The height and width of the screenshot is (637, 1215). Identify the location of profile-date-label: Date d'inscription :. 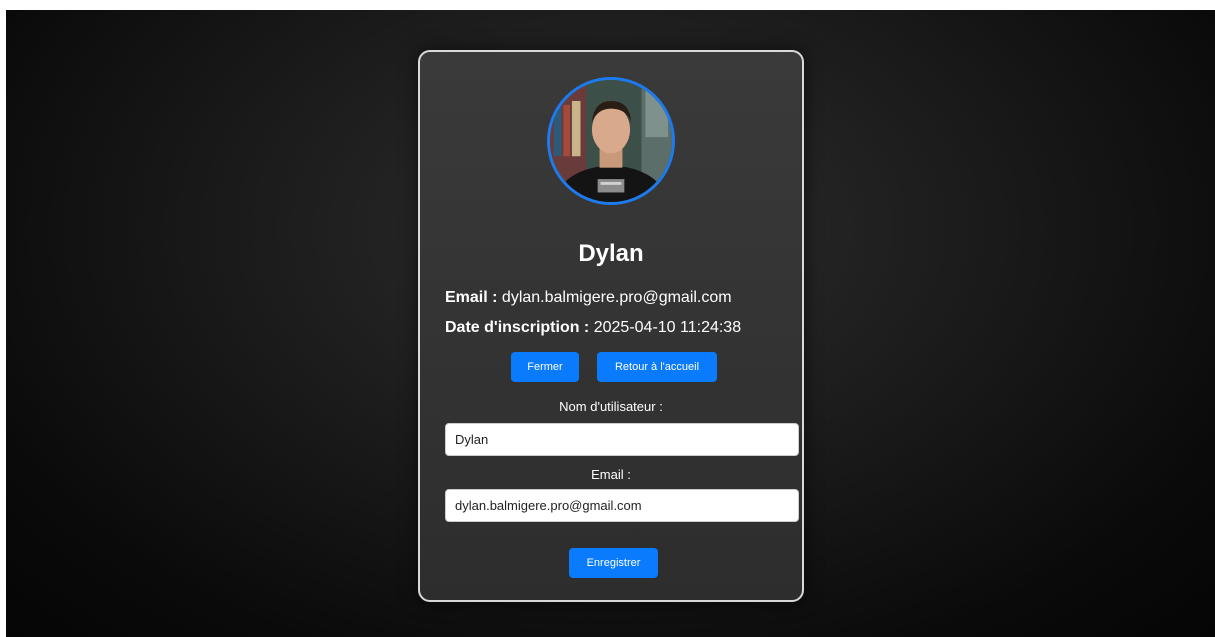
(517, 327).